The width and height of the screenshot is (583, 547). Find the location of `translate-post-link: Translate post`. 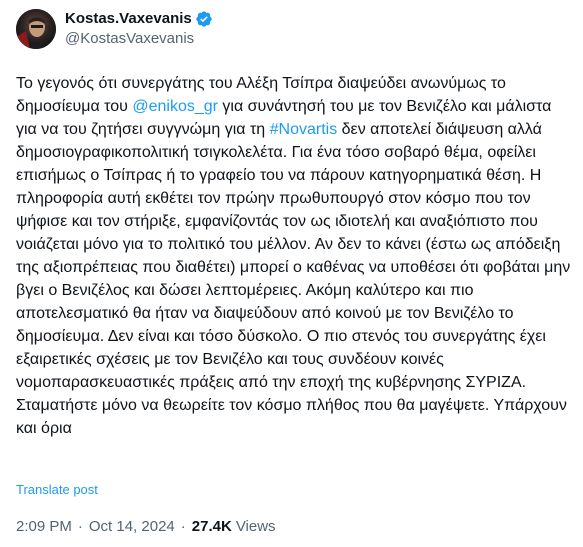

translate-post-link: Translate post is located at coordinates (57, 489).